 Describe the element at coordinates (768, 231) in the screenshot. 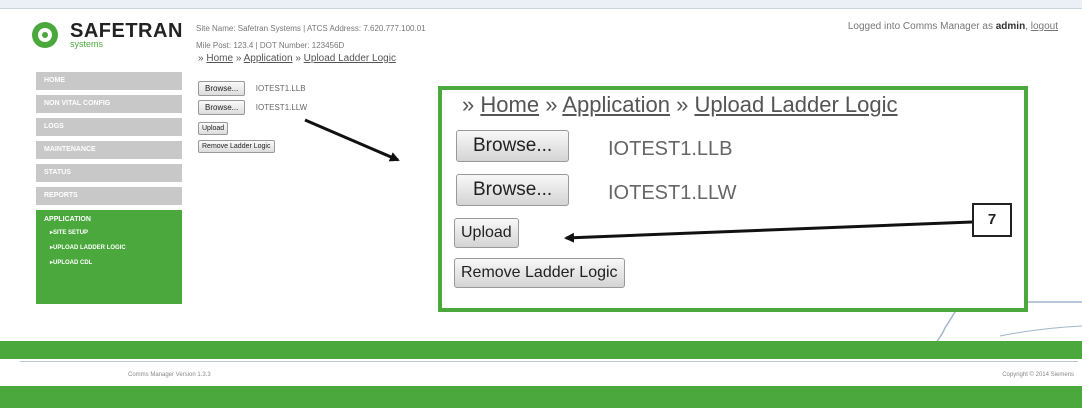

I see `callout-arrow` at that location.